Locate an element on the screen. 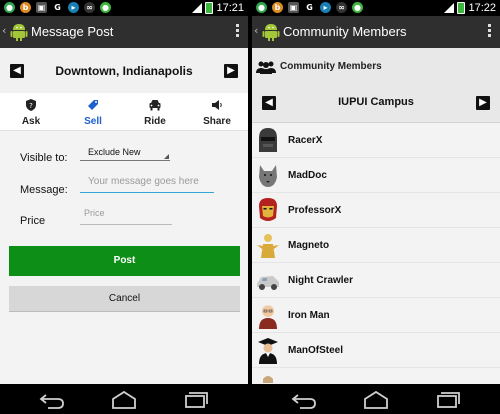 This screenshot has width=500, height=414. member-row: RacerX is located at coordinates (376, 140).